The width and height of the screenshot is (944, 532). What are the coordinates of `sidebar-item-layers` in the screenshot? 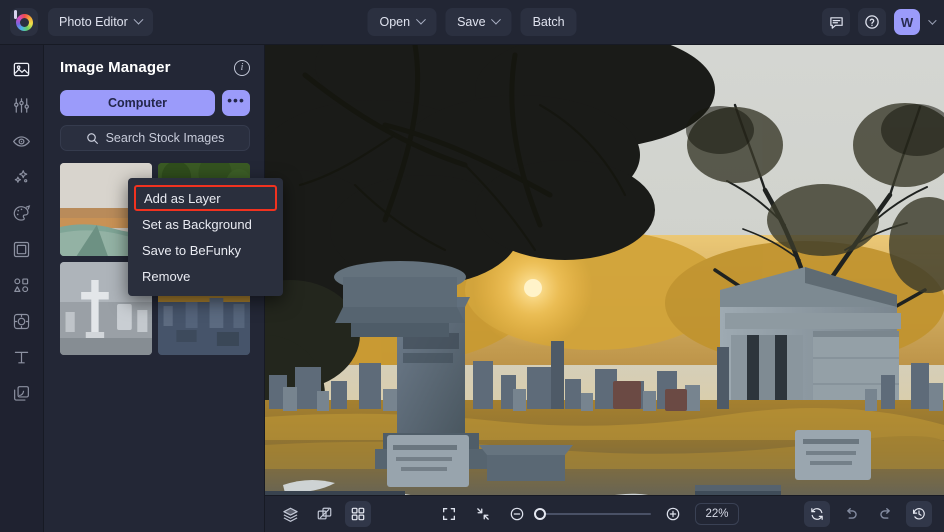 It's located at (22, 393).